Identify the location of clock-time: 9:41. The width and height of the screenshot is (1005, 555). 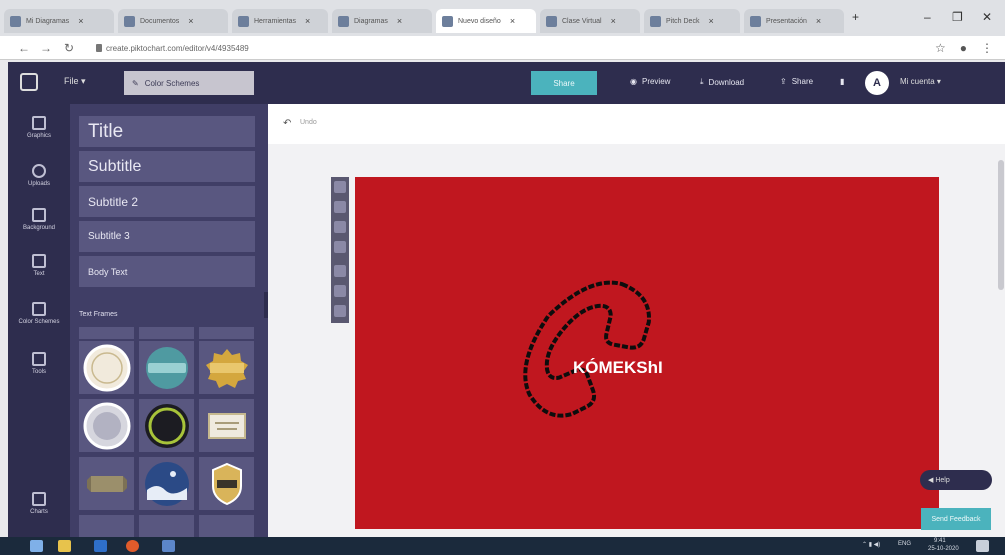
(940, 541).